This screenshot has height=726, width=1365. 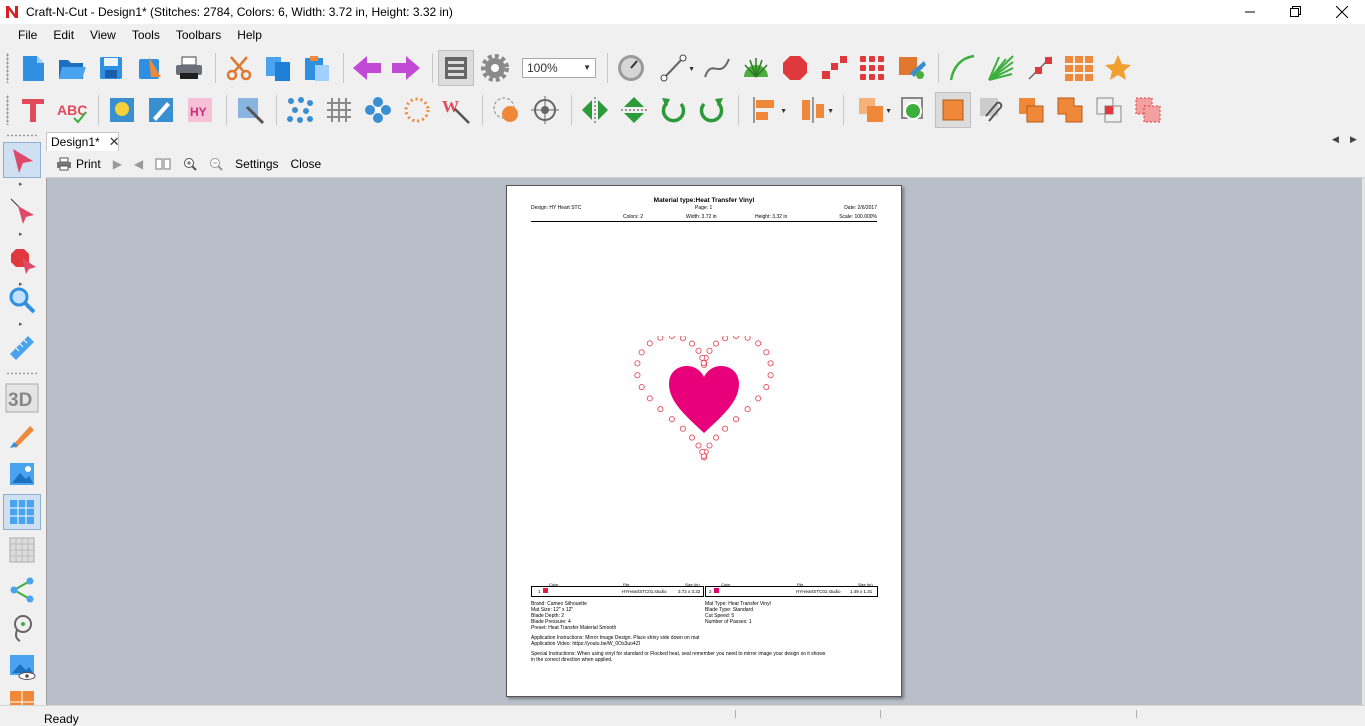 What do you see at coordinates (962, 68) in the screenshot?
I see `arc-tool-button` at bounding box center [962, 68].